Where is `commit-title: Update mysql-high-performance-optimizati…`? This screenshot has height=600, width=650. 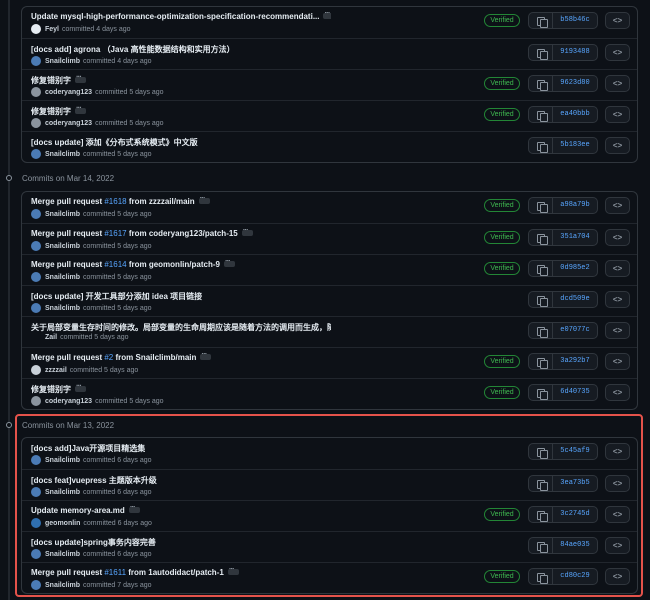
commit-title: Update mysql-high-performance-optimizati… is located at coordinates (181, 16).